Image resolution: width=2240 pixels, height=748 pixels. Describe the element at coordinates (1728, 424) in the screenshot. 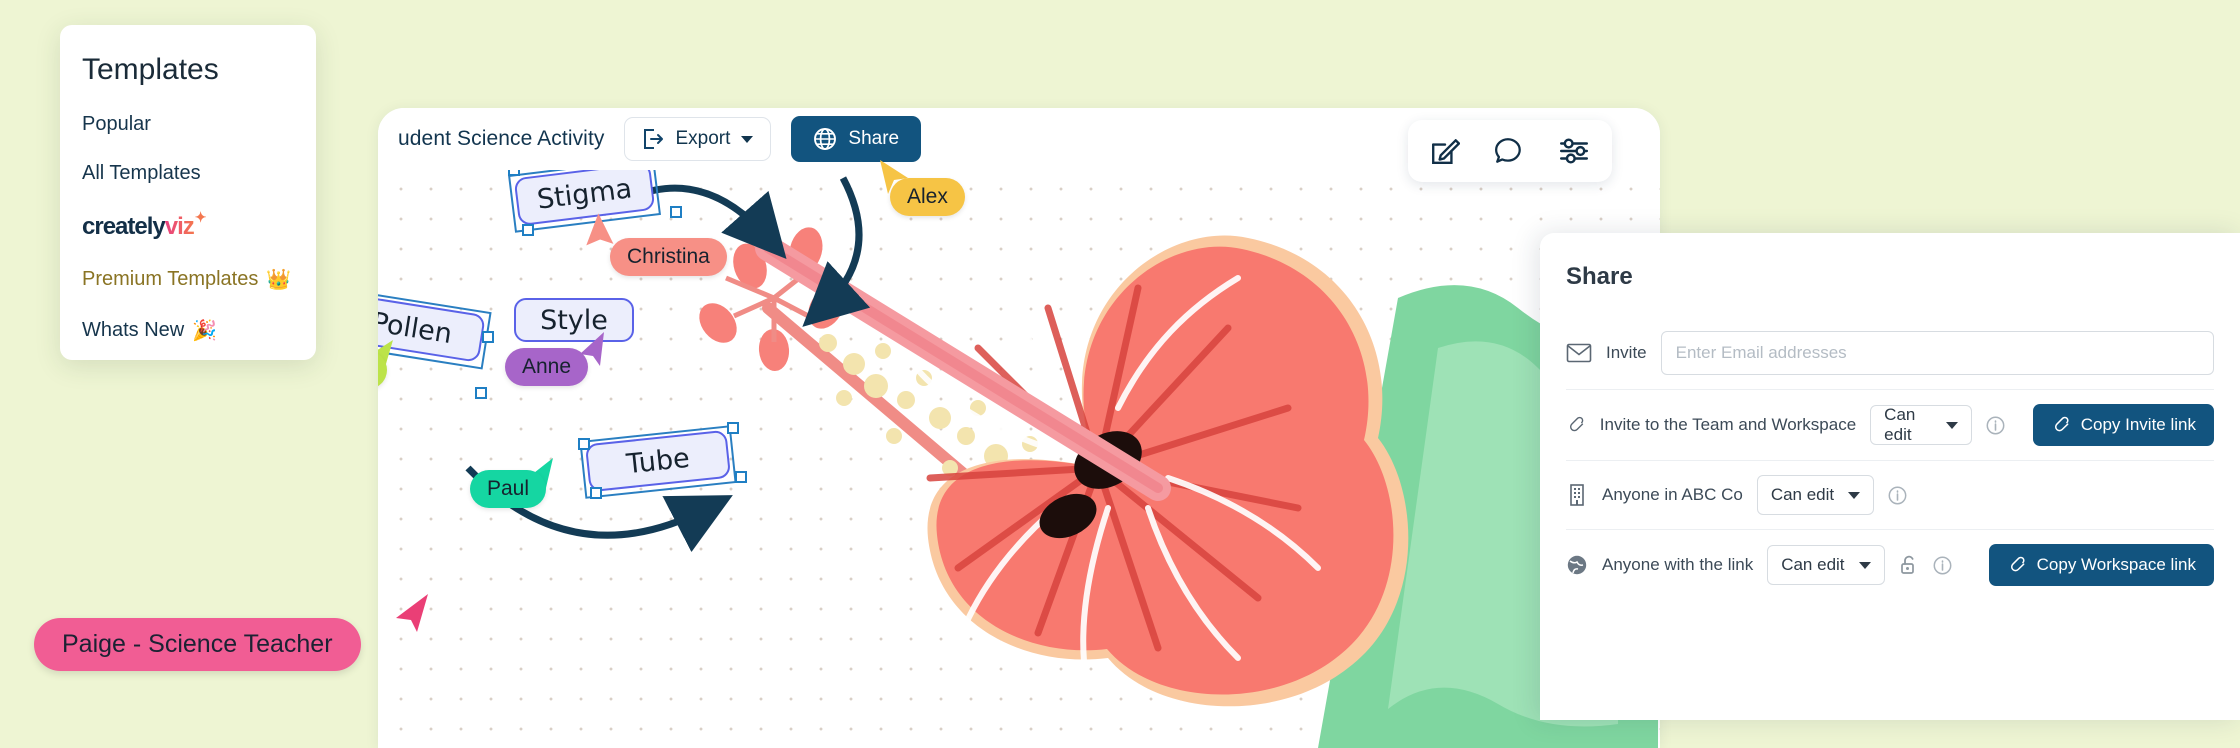

I see `share-team-label: Invite to the Team and Workspace` at that location.